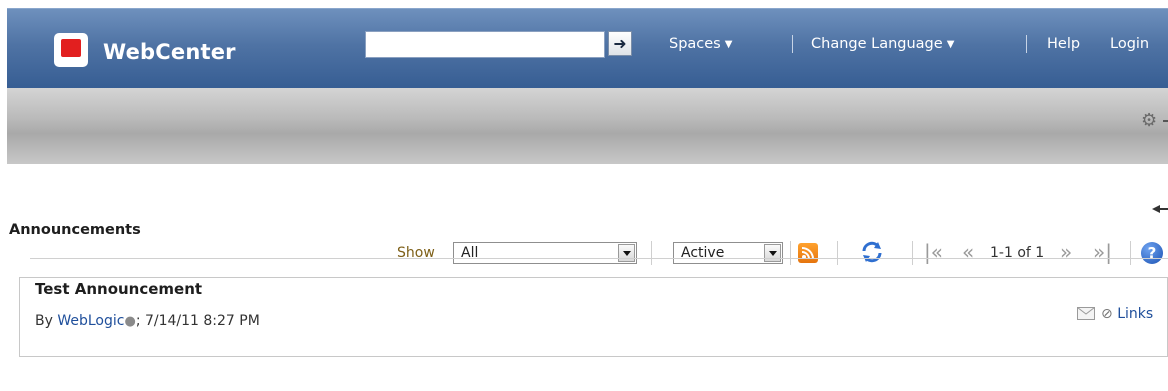  What do you see at coordinates (728, 253) in the screenshot?
I see `status-filter-select: Active` at bounding box center [728, 253].